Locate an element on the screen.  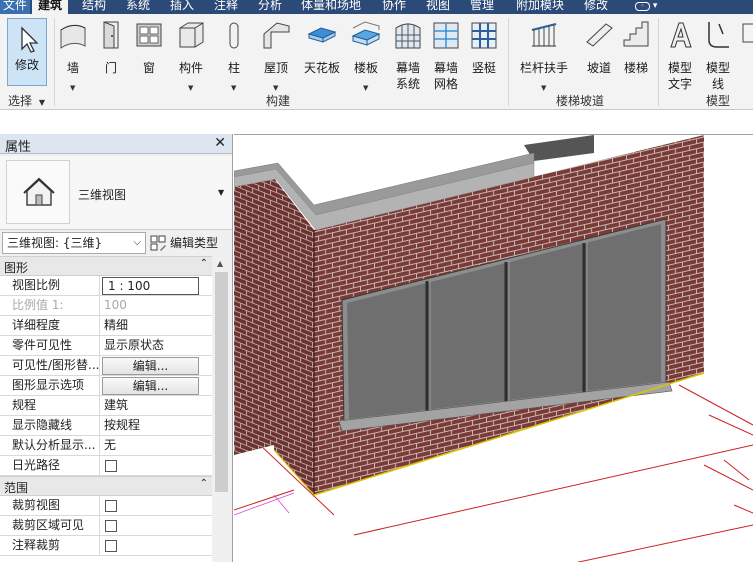
tab-annotate: 注释 is located at coordinates (226, 7).